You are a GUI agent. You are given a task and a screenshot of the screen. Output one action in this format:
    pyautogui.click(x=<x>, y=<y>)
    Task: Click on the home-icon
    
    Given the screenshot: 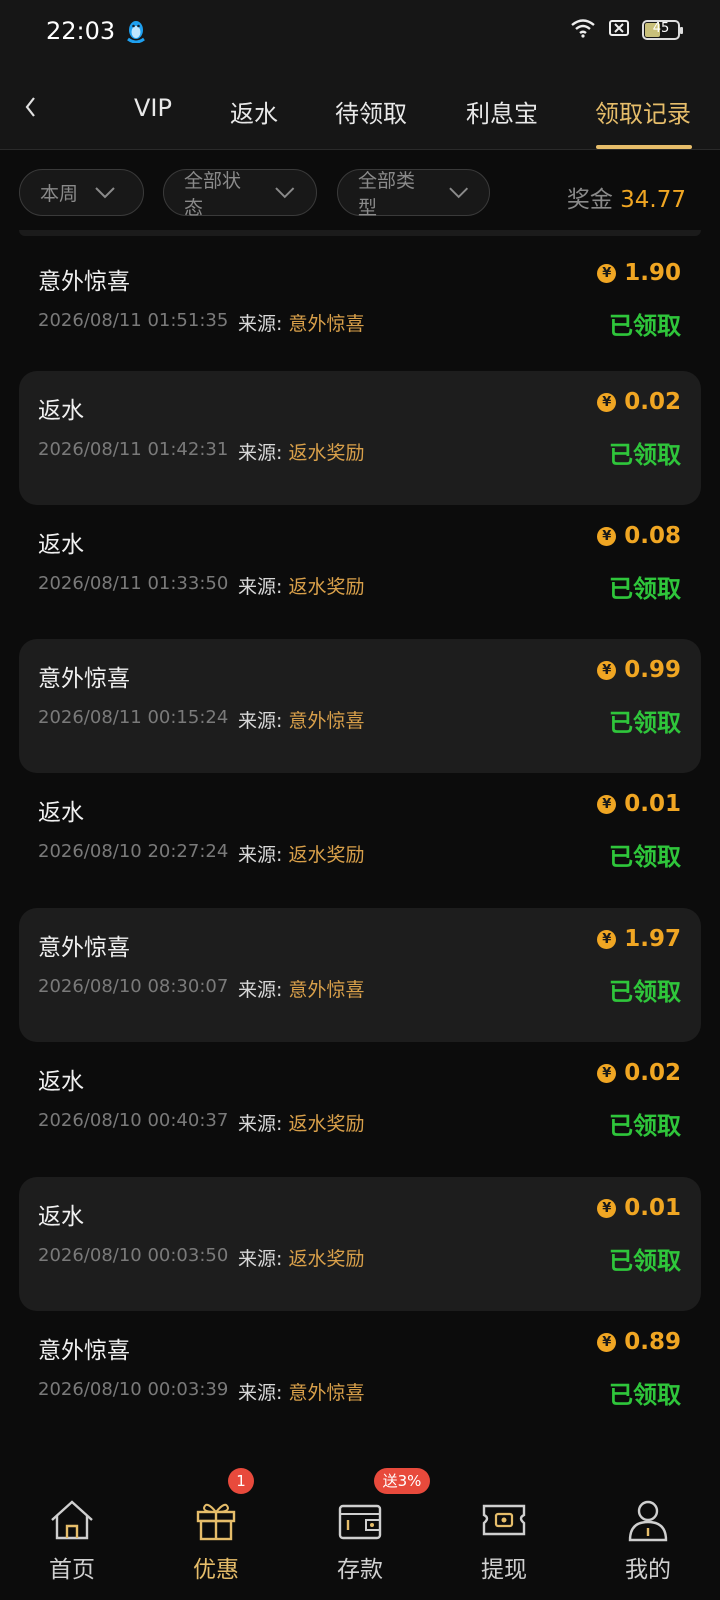 What is the action you would take?
    pyautogui.click(x=72, y=1522)
    